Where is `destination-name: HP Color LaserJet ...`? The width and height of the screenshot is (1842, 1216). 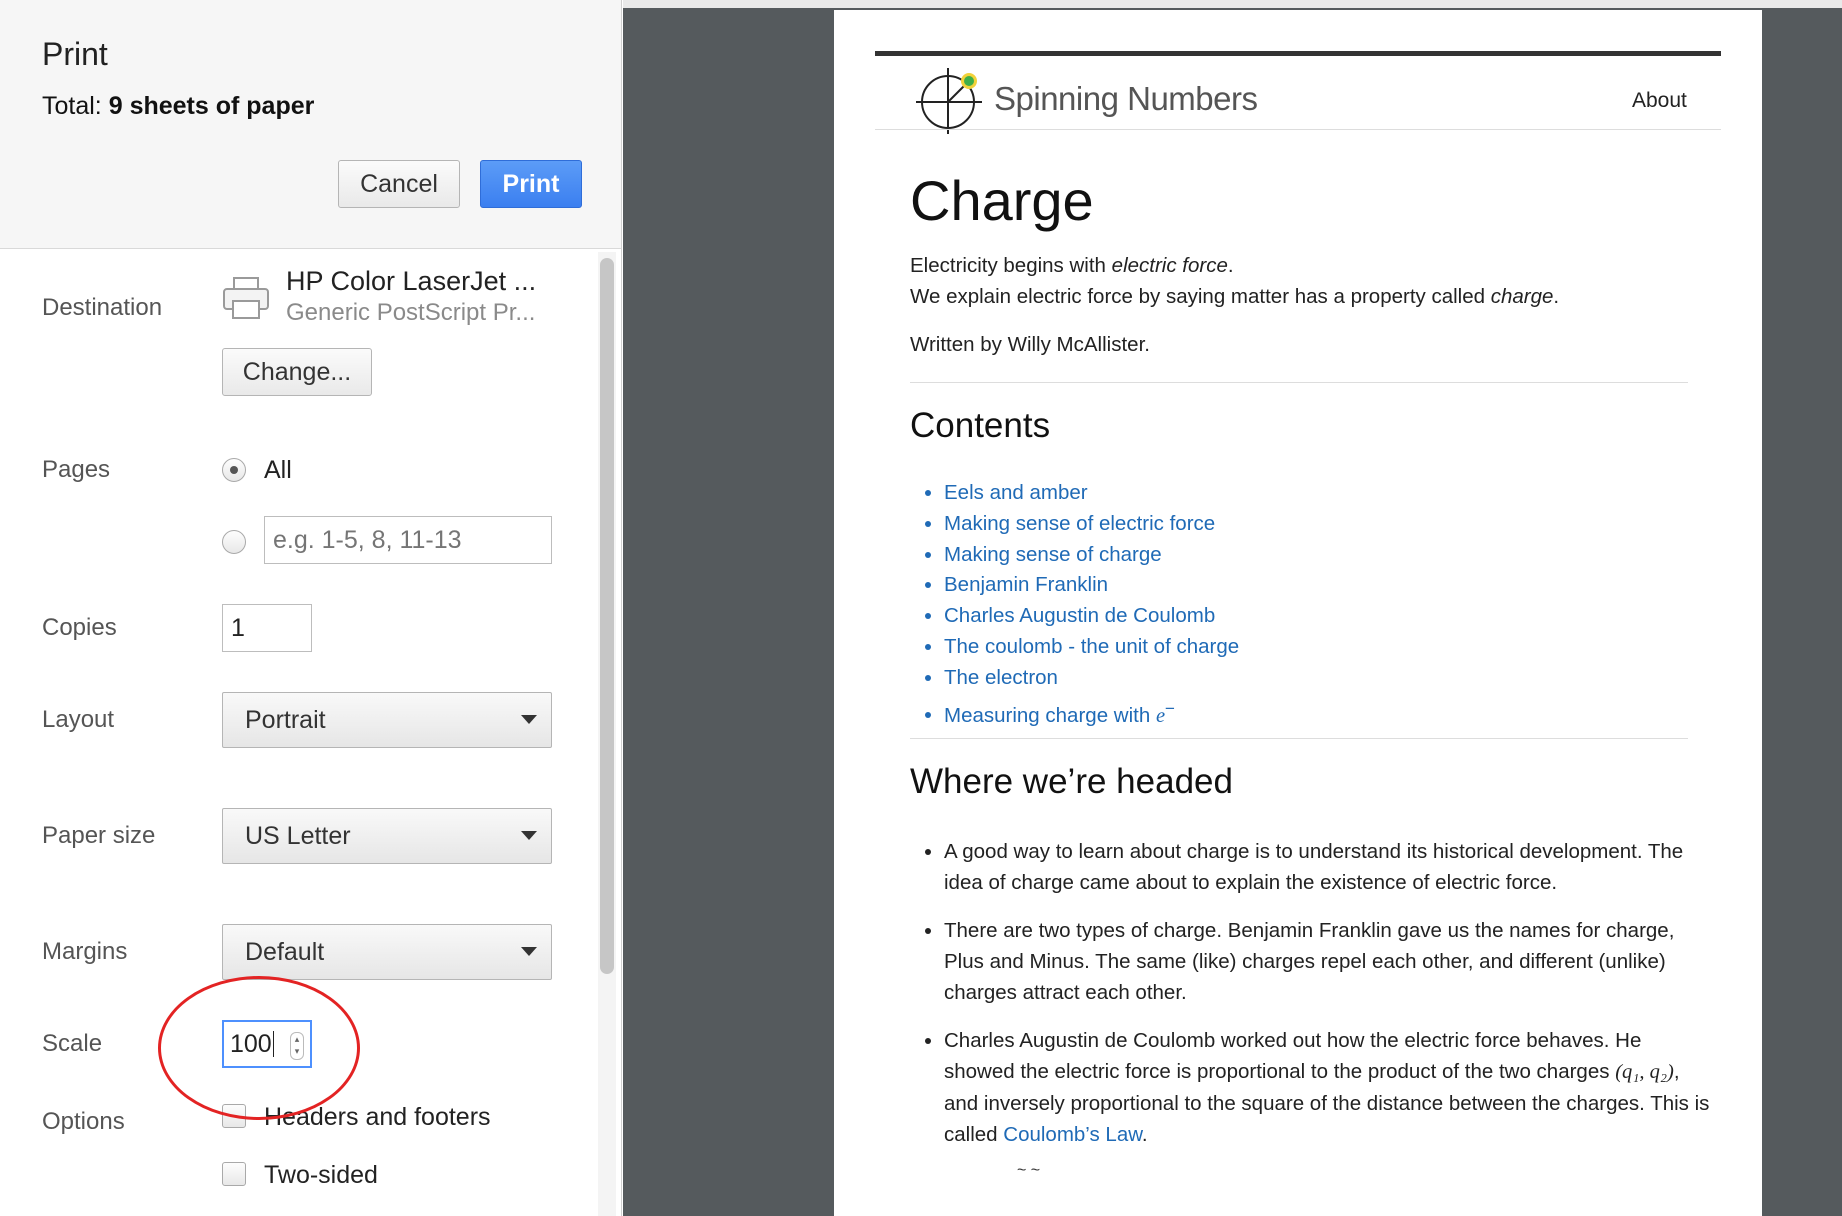 destination-name: HP Color LaserJet ... is located at coordinates (411, 281).